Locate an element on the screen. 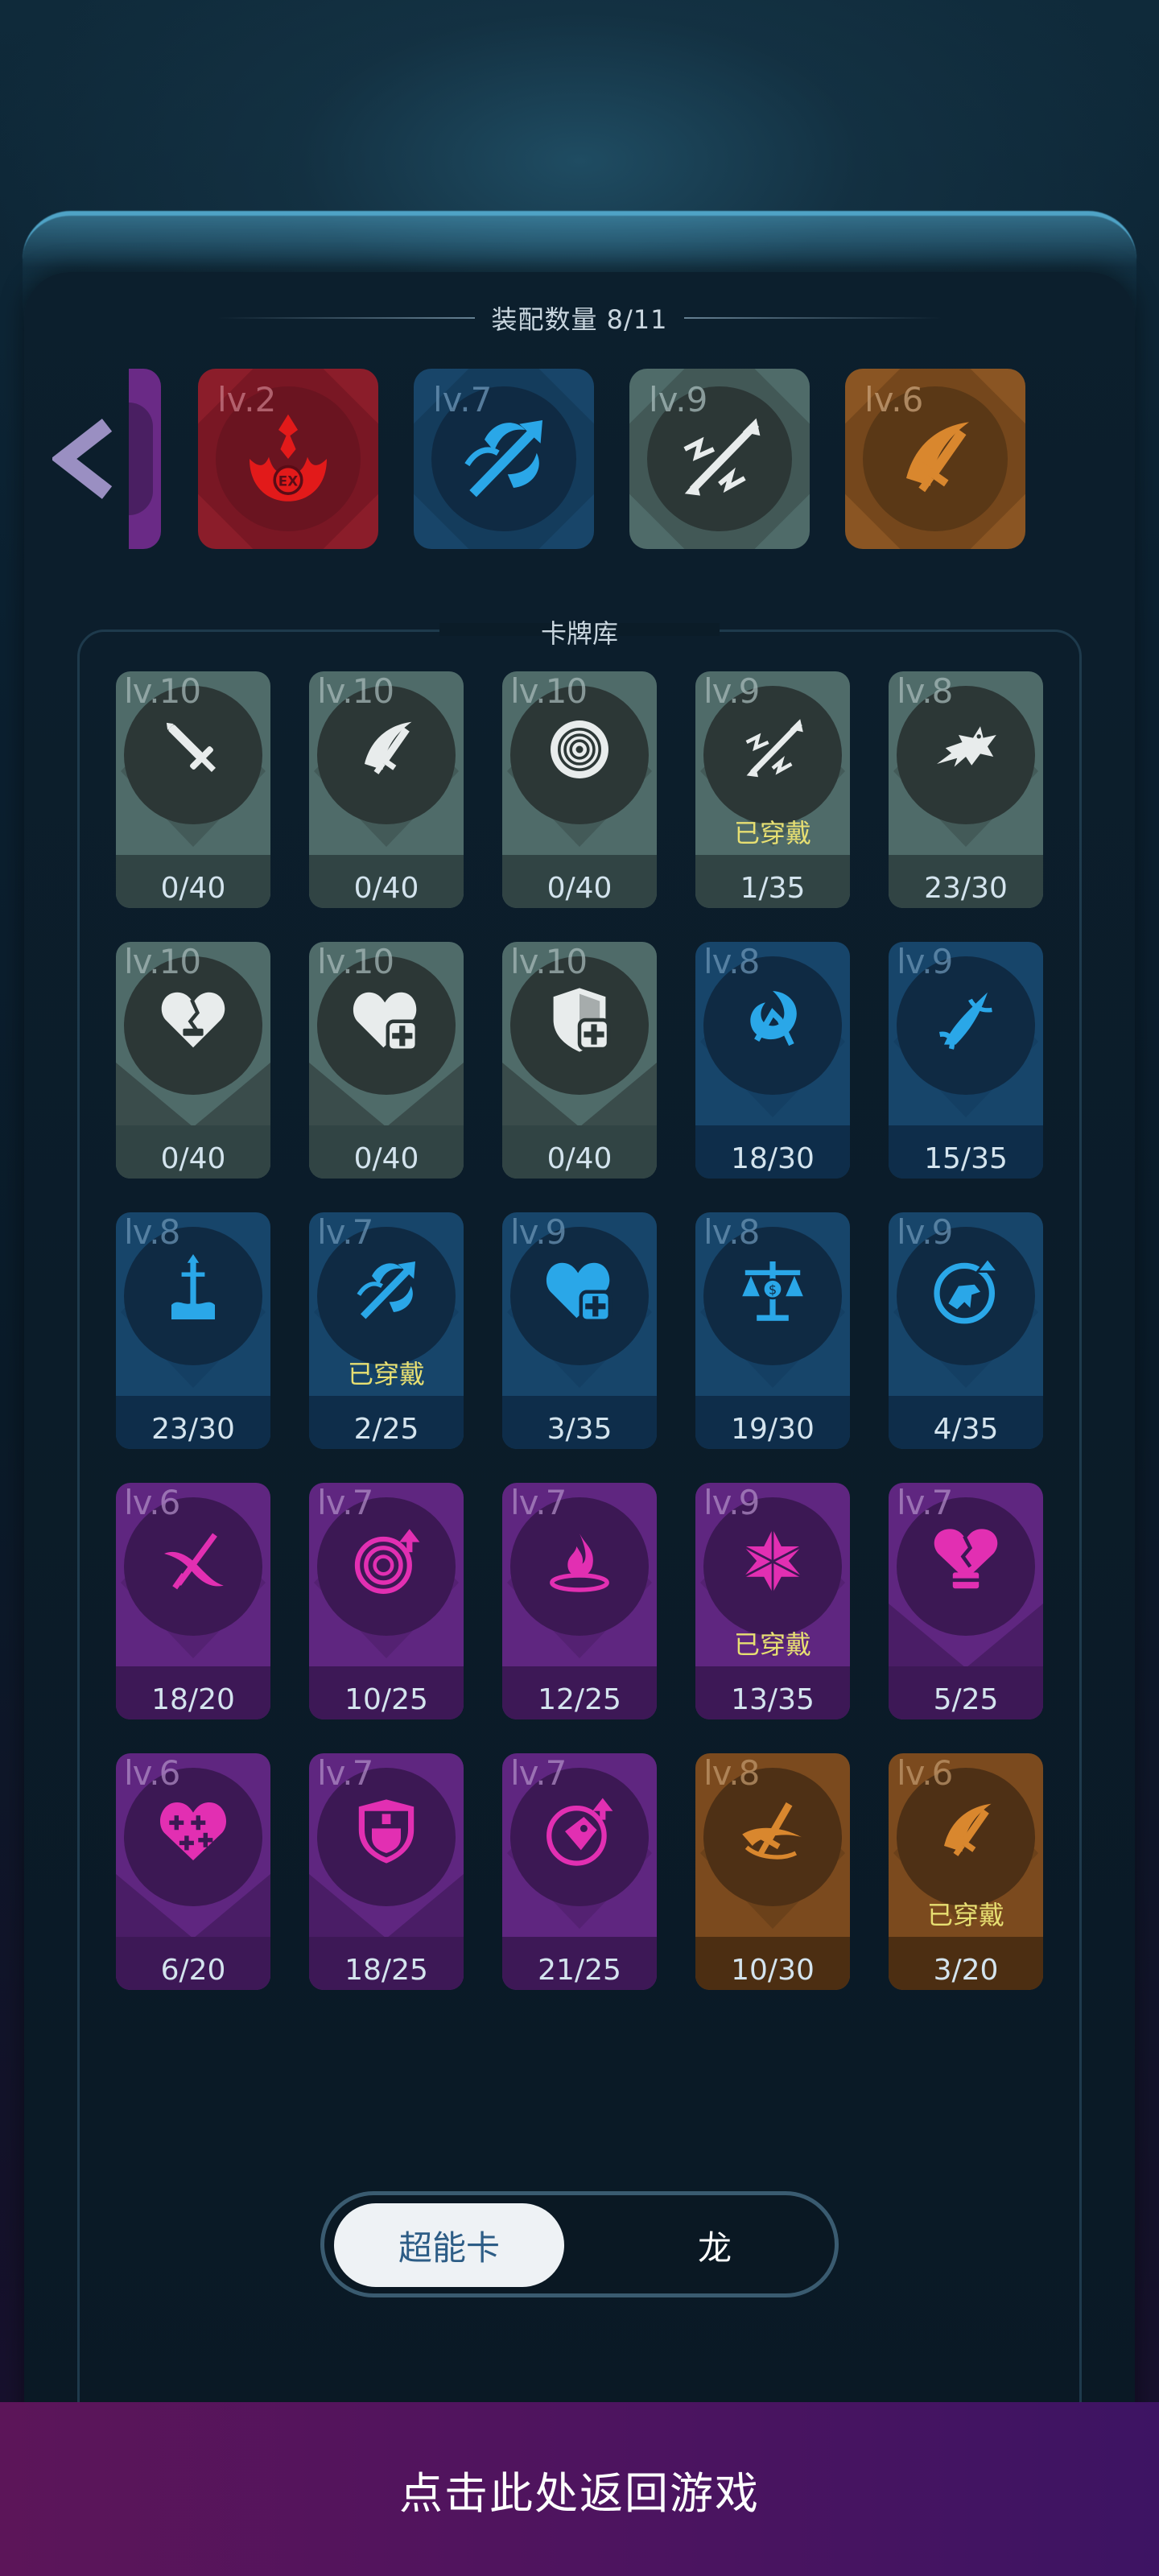 Image resolution: width=1159 pixels, height=2576 pixels. library-card: lv.8 18/30 is located at coordinates (772, 1060).